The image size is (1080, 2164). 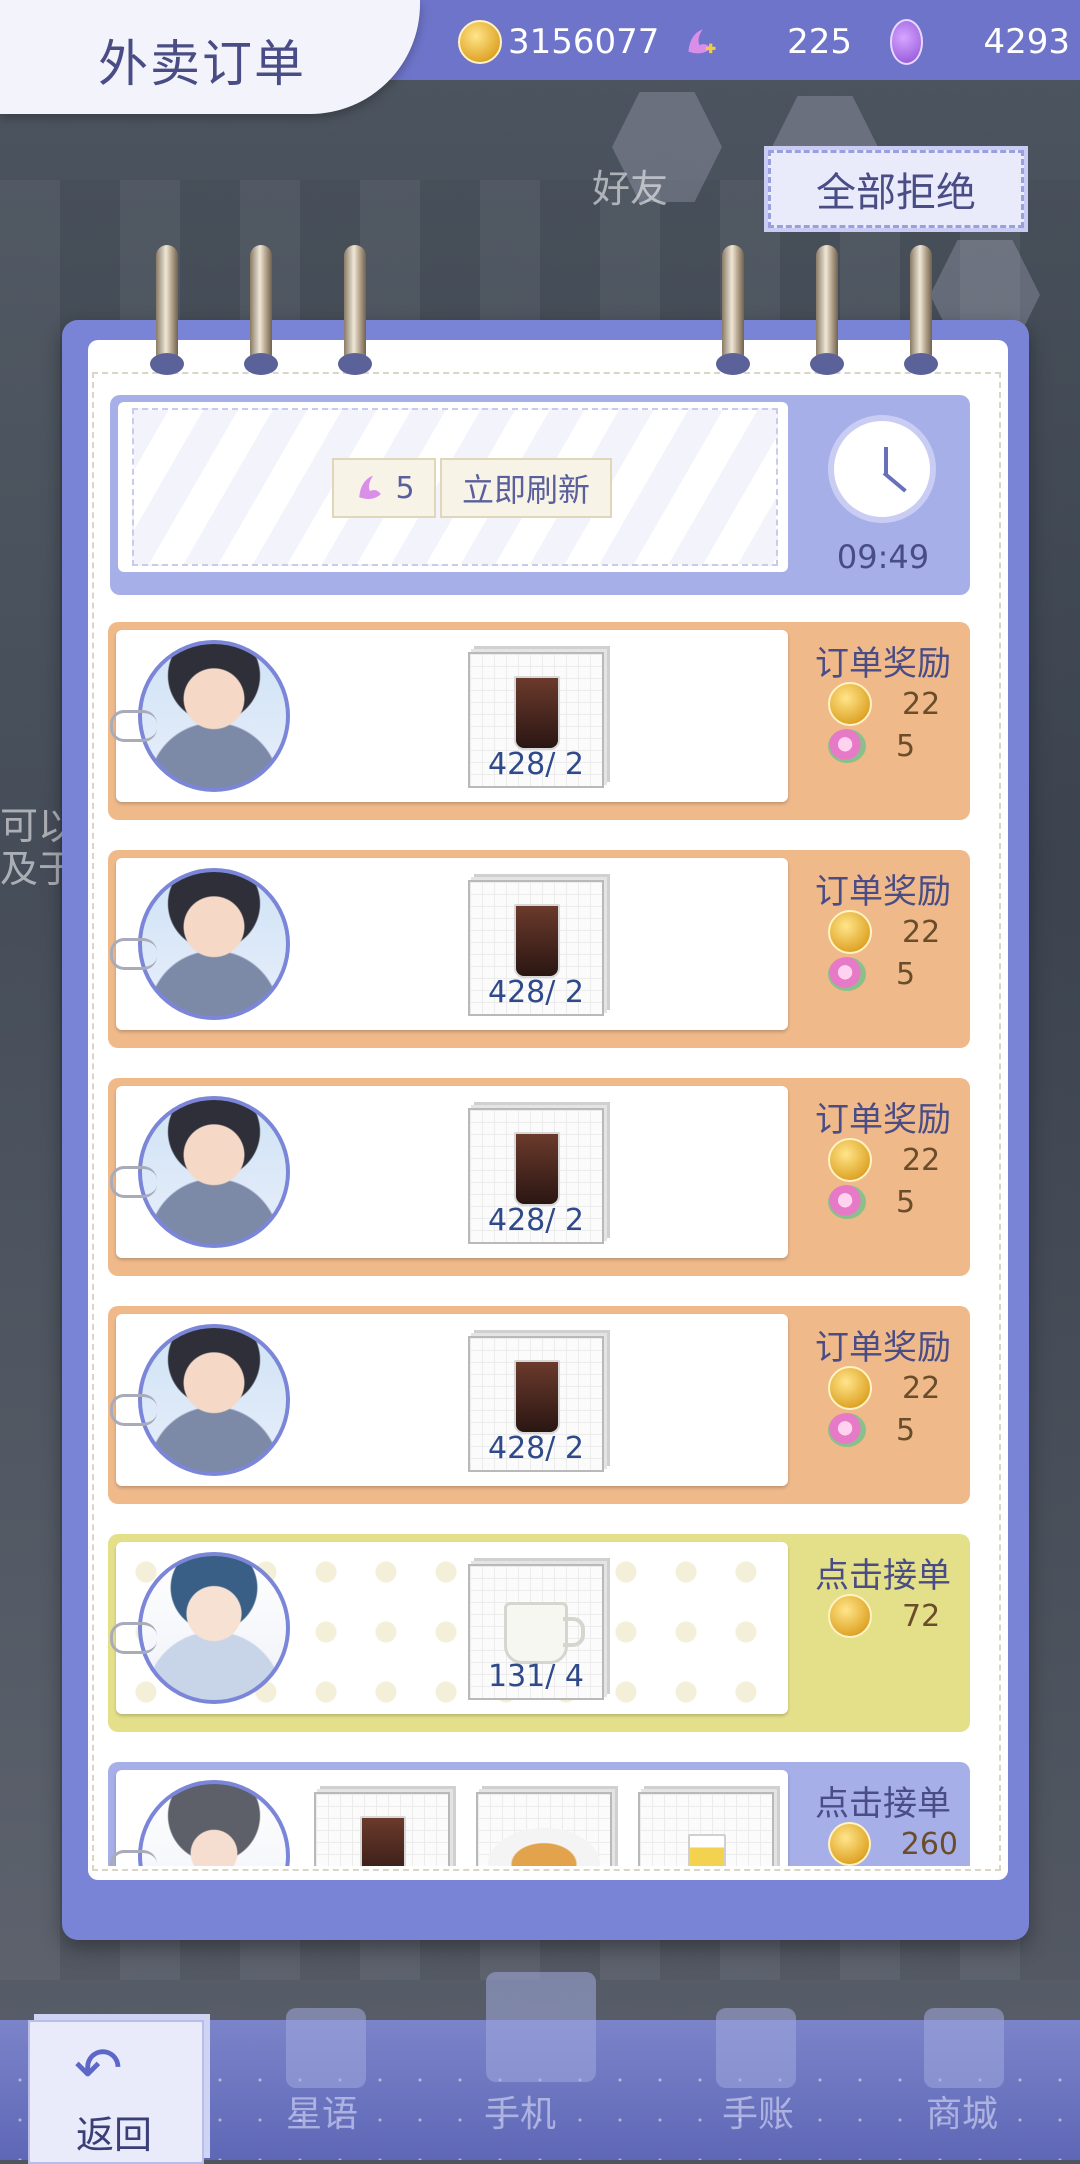 I want to click on clock-icon, so click(x=882, y=469).